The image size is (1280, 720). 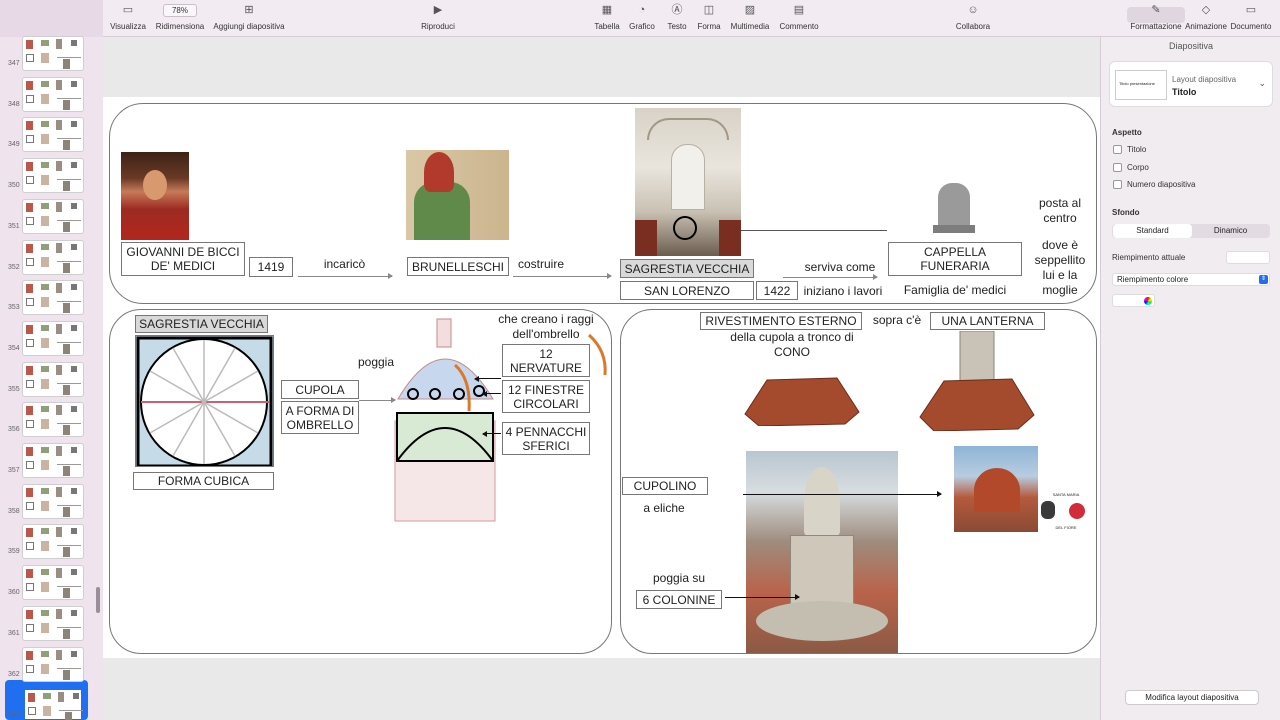 What do you see at coordinates (204, 401) in the screenshot?
I see `plan-drawing` at bounding box center [204, 401].